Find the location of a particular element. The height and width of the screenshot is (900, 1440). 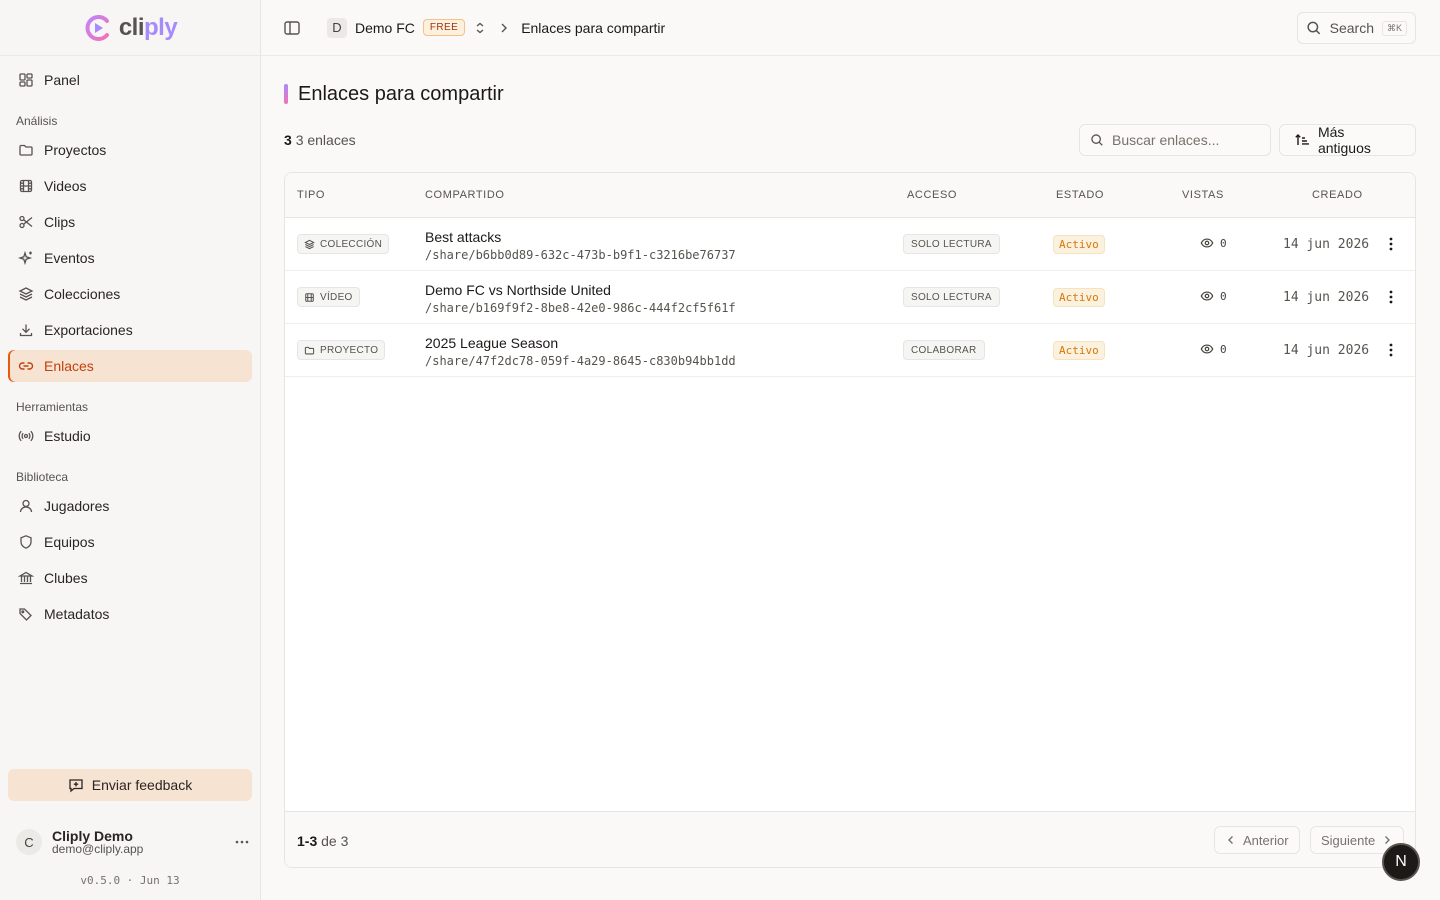

sidebar-item-panel: Panel is located at coordinates (130, 80).